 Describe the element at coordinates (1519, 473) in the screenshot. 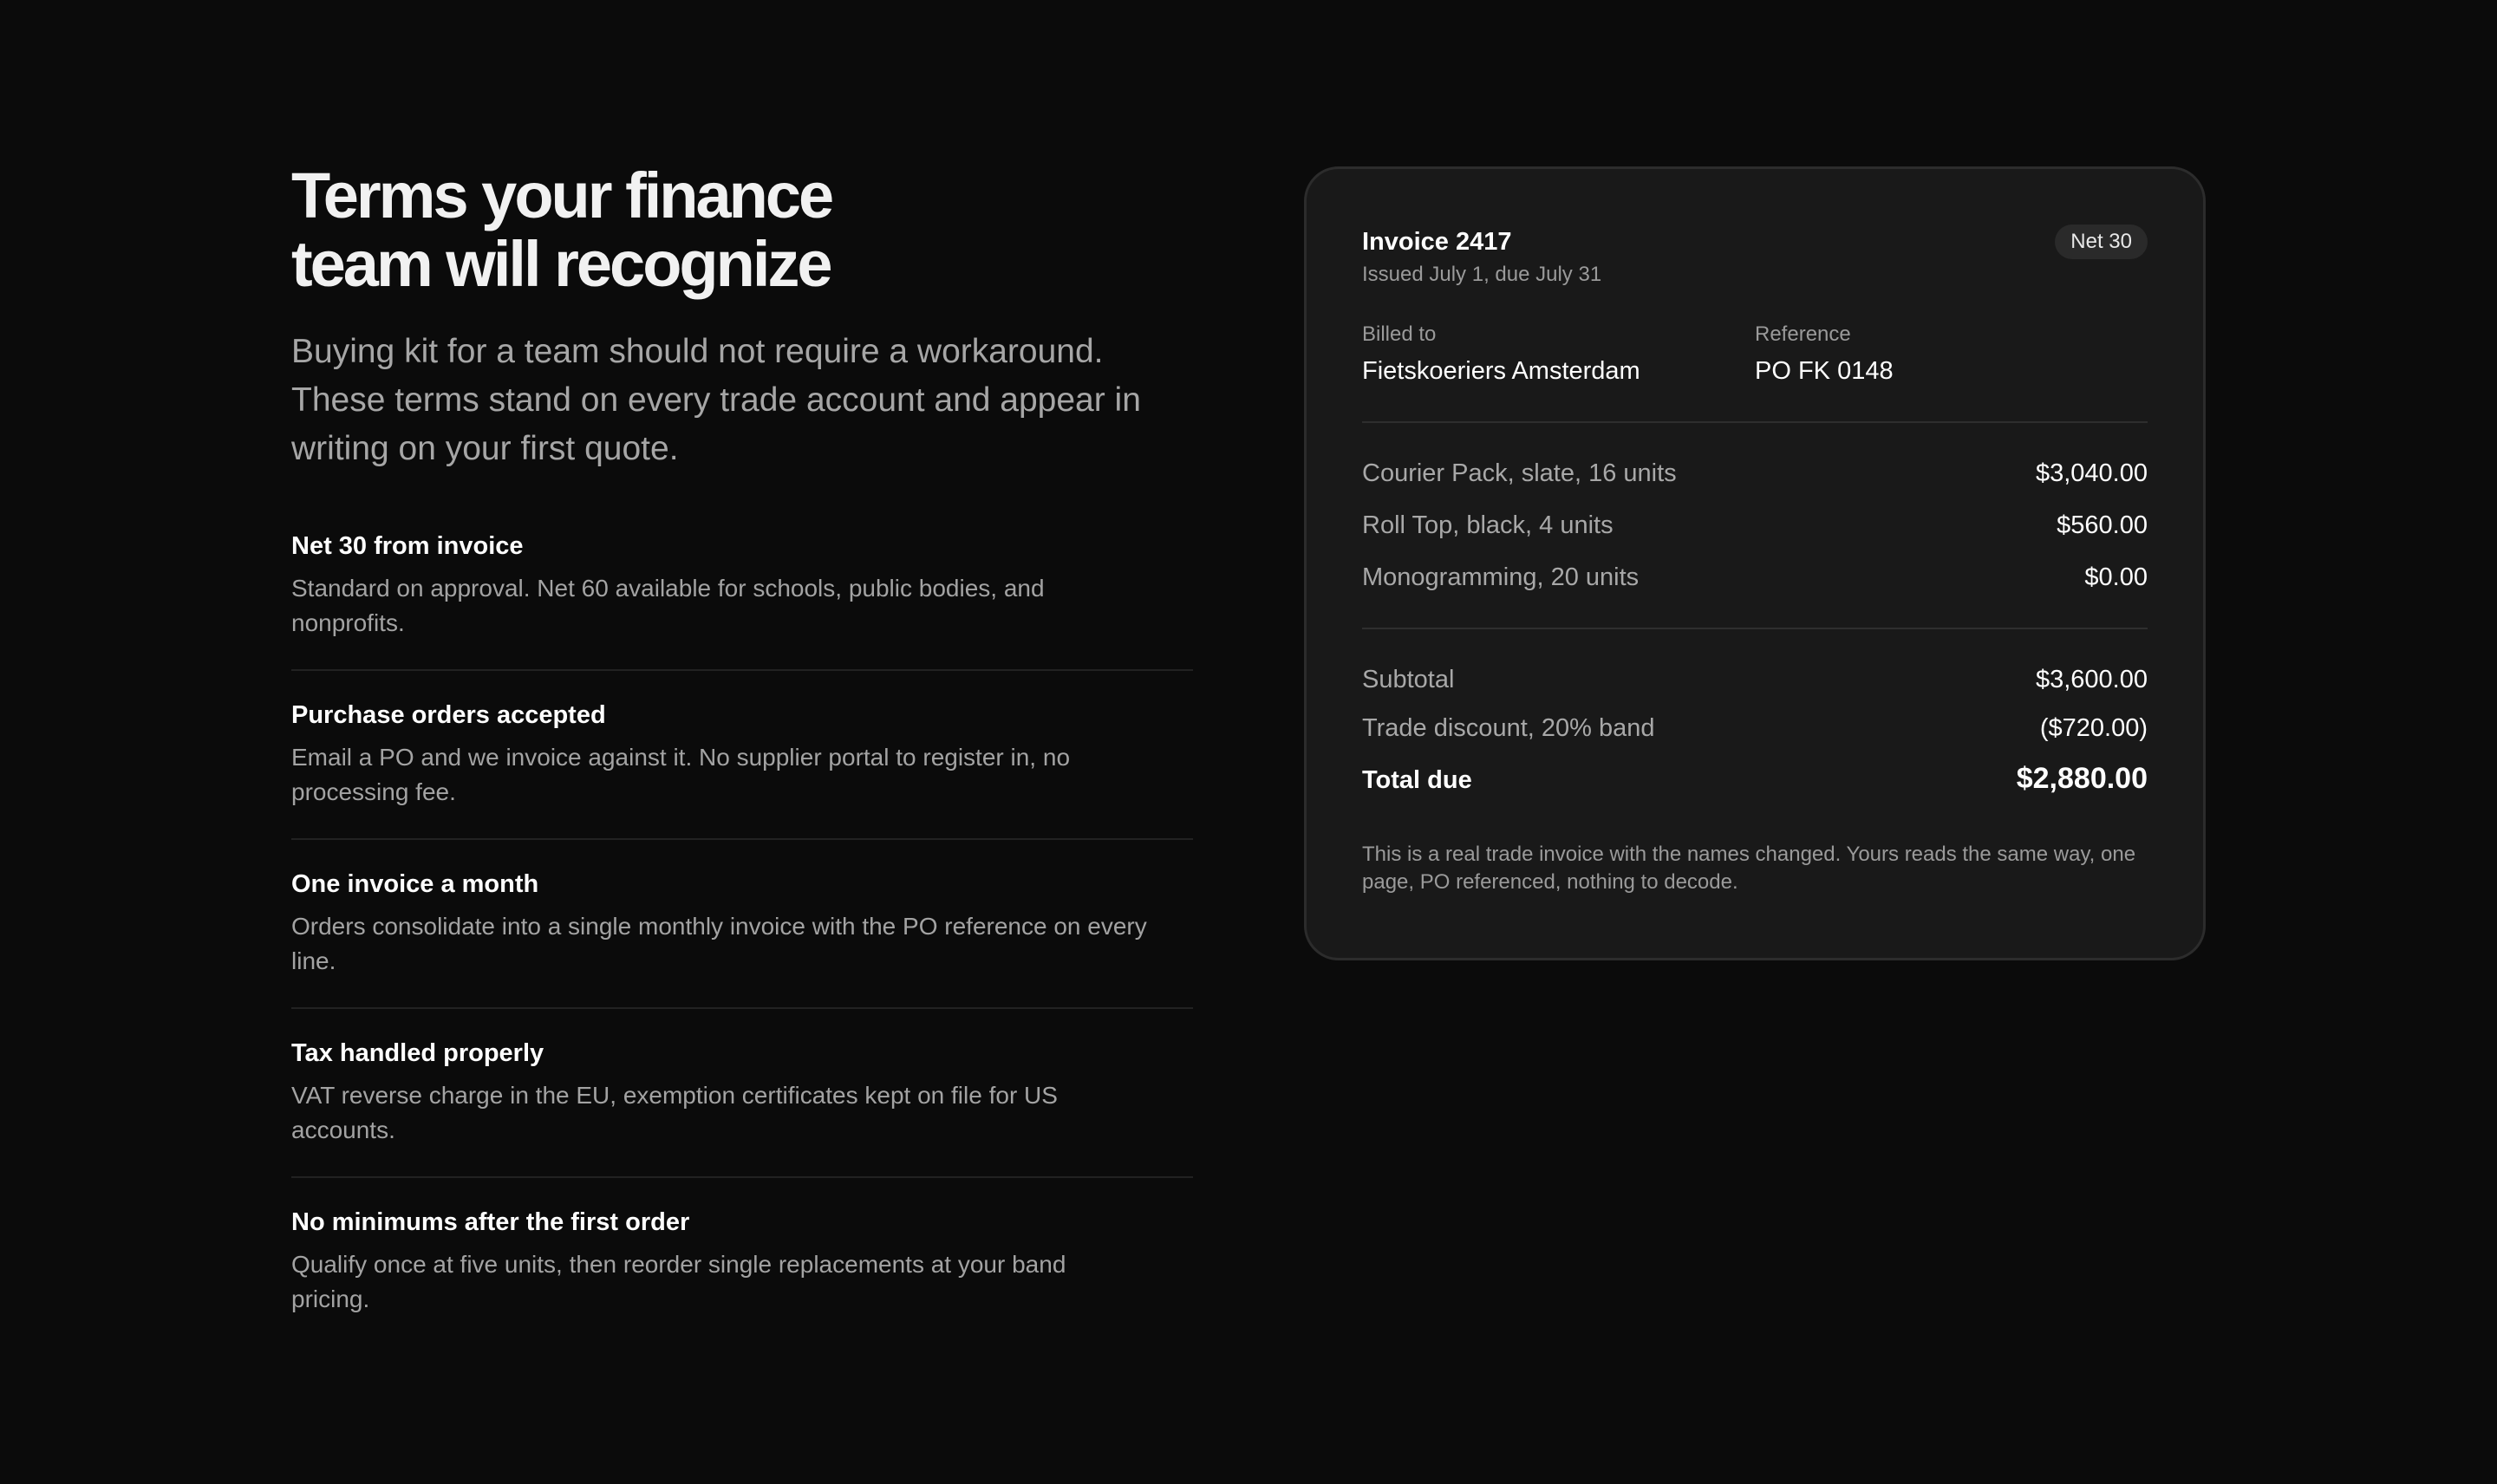

I see `line-item-description: Courier Pack, slate, 16 units` at that location.